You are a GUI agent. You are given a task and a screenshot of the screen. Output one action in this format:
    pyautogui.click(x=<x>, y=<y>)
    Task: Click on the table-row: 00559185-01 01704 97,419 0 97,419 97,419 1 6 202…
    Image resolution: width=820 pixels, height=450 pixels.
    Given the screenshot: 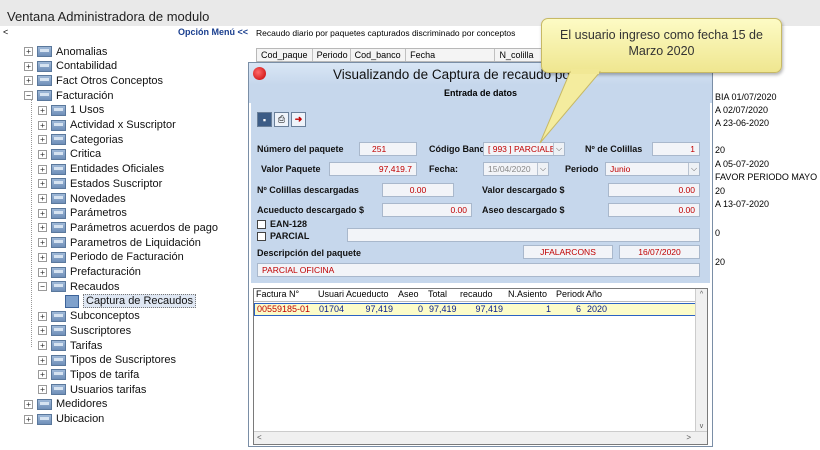 What is the action you would take?
    pyautogui.click(x=477, y=309)
    